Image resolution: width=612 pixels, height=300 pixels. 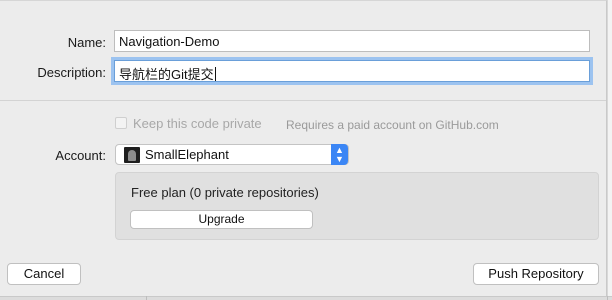 What do you see at coordinates (352, 41) in the screenshot?
I see `name-field: Navigation-Demo` at bounding box center [352, 41].